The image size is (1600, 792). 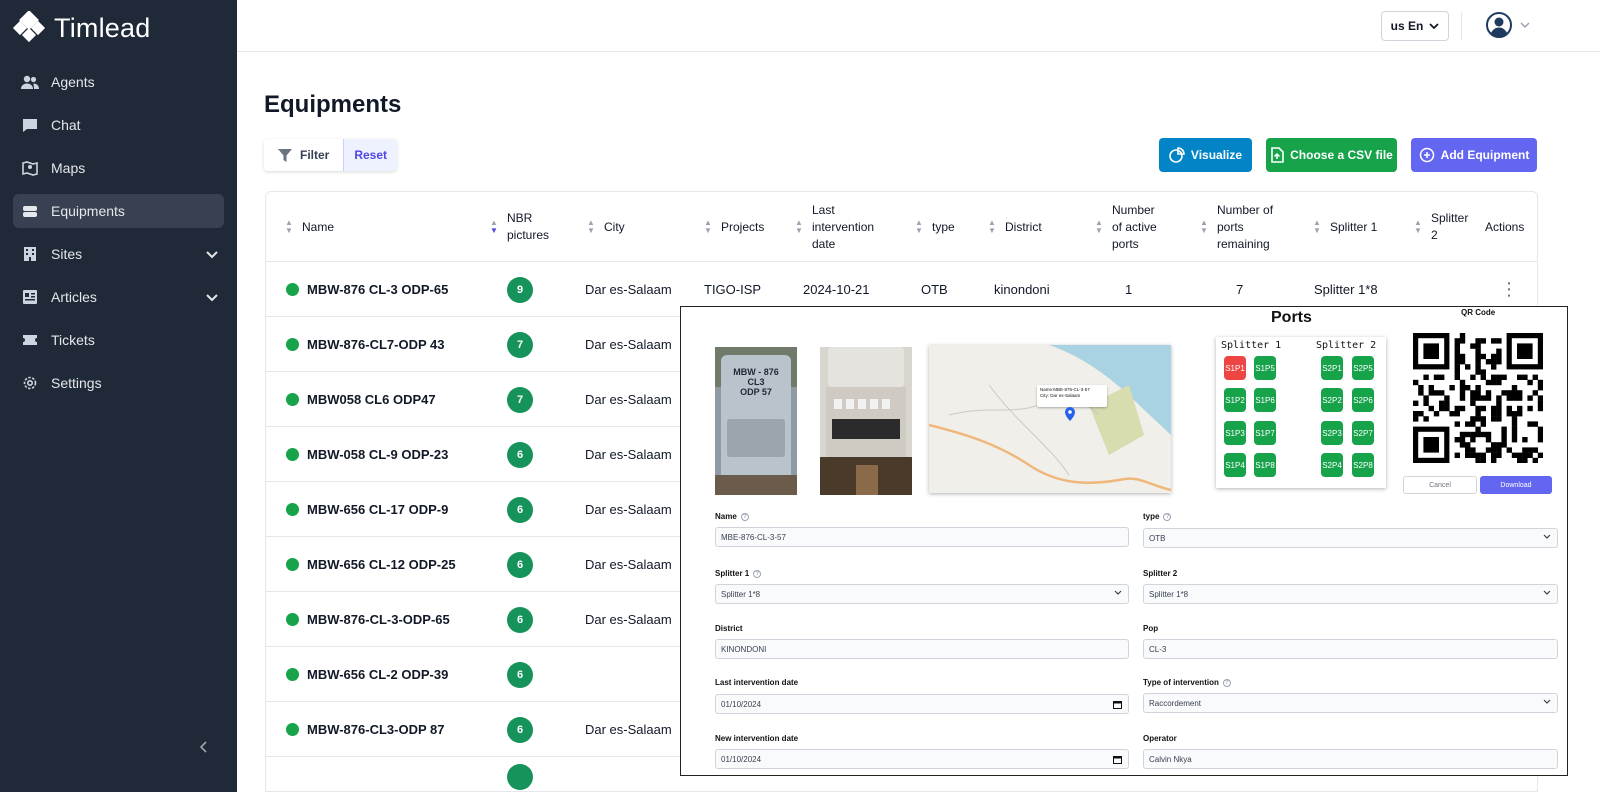 What do you see at coordinates (1236, 227) in the screenshot?
I see `column-header-ports-remaining: ▲ ▼ Number of ports remaining` at bounding box center [1236, 227].